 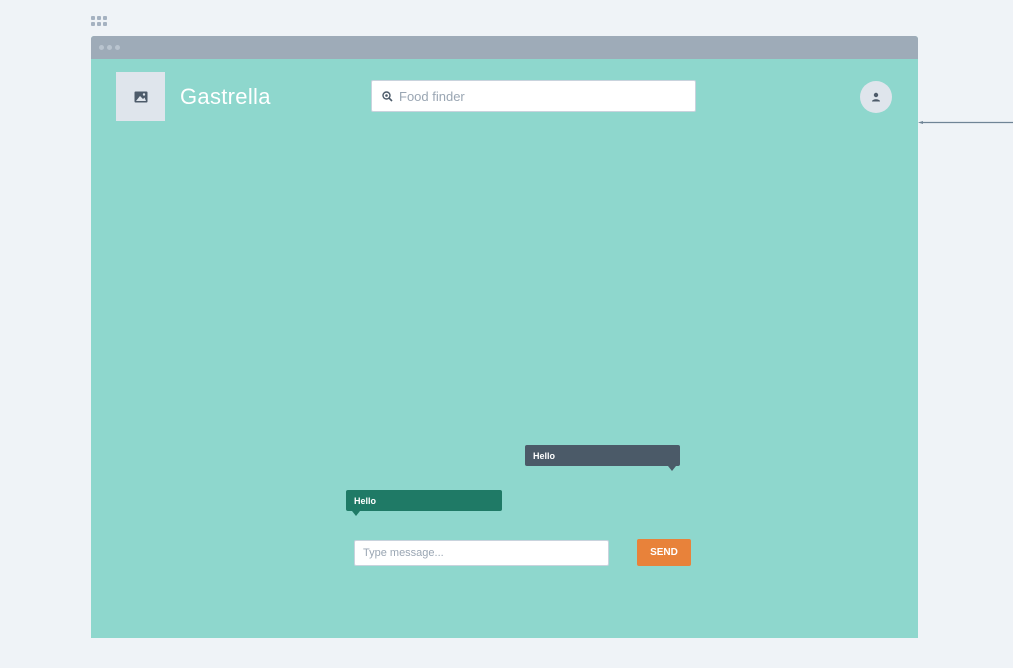 I want to click on connector-arrow, so click(x=965, y=122).